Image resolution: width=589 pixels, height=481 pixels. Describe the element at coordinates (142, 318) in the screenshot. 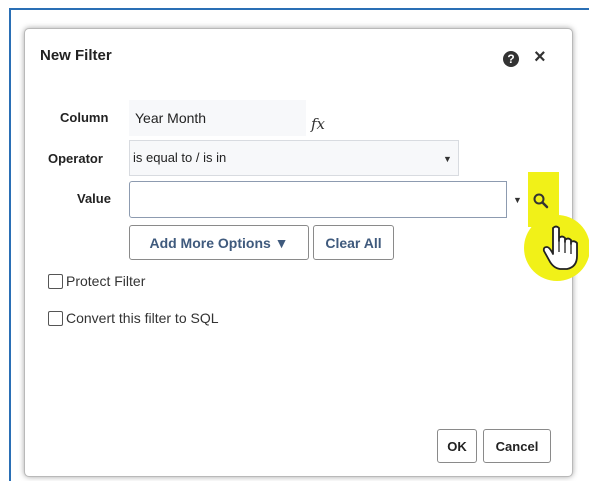

I see `convert-sql-label: Convert this filter to SQL` at that location.